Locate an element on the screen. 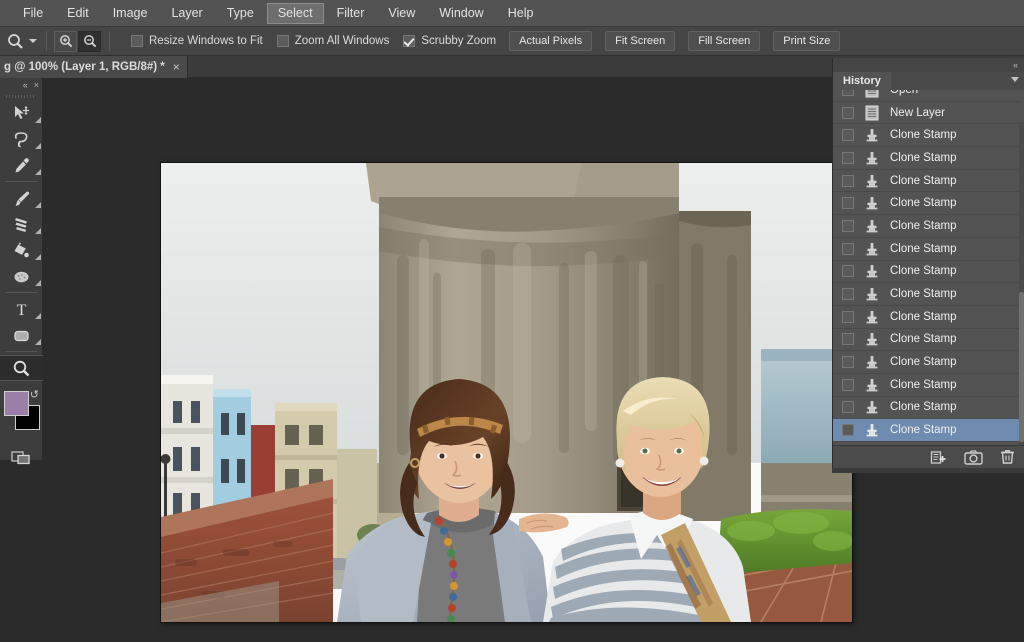 The width and height of the screenshot is (1024, 642). eyedropper-tool is located at coordinates (21, 165).